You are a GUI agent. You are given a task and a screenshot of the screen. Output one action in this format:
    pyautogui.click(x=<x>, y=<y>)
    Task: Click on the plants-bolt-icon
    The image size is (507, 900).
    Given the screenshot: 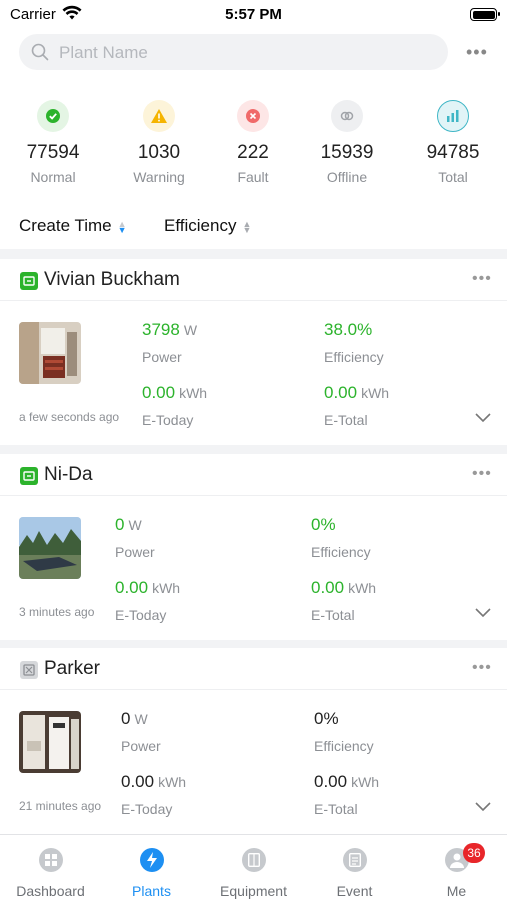 What is the action you would take?
    pyautogui.click(x=151, y=860)
    